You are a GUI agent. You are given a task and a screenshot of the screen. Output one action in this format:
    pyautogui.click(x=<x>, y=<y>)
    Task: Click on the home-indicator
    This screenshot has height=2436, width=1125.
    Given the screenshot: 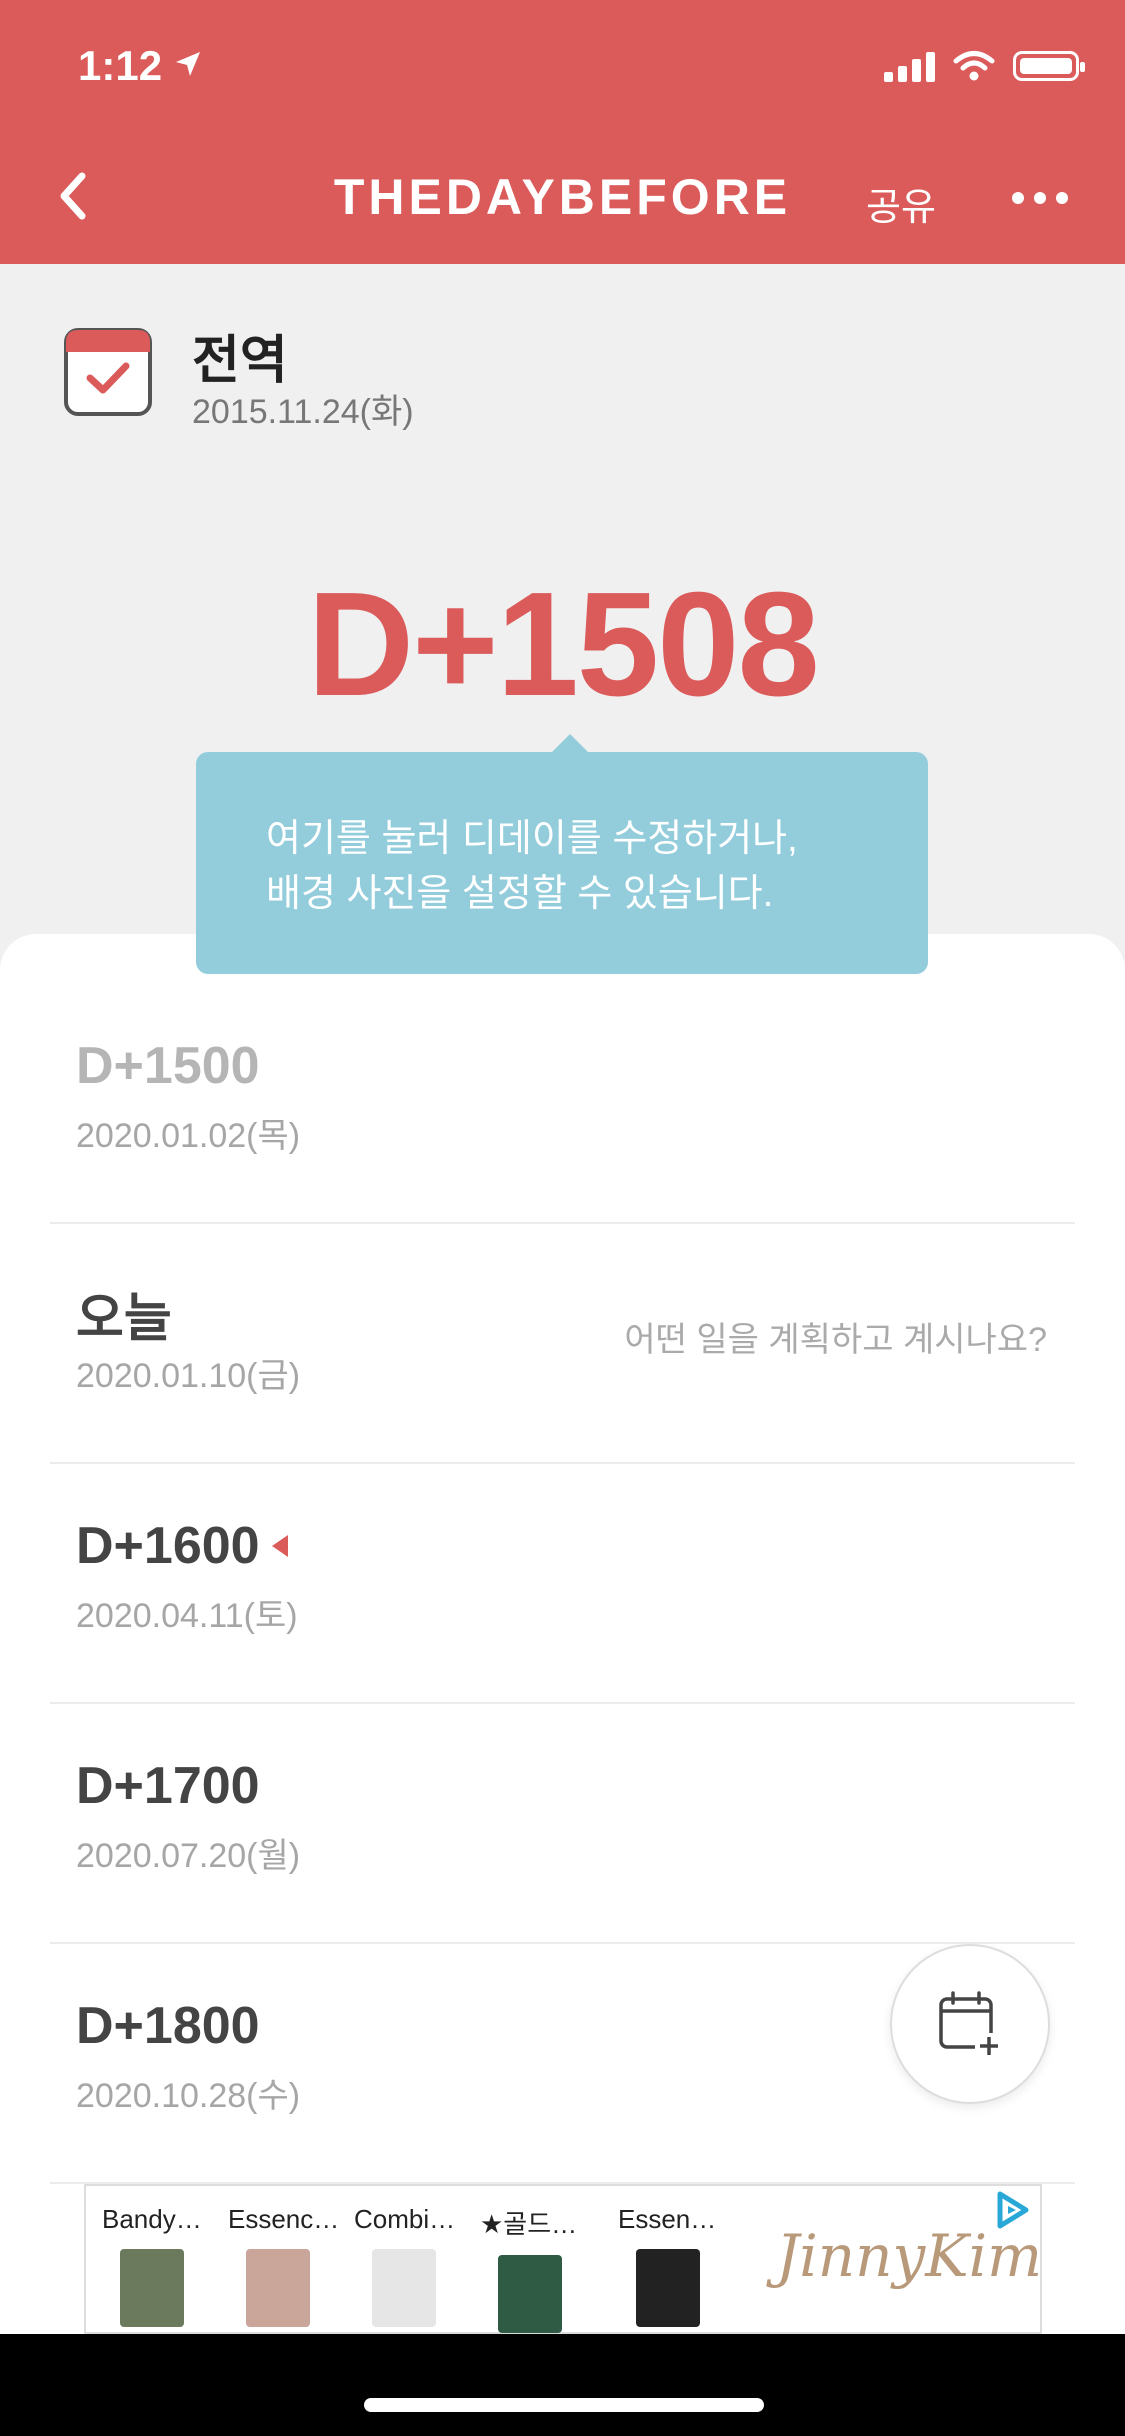 What is the action you would take?
    pyautogui.click(x=564, y=2405)
    